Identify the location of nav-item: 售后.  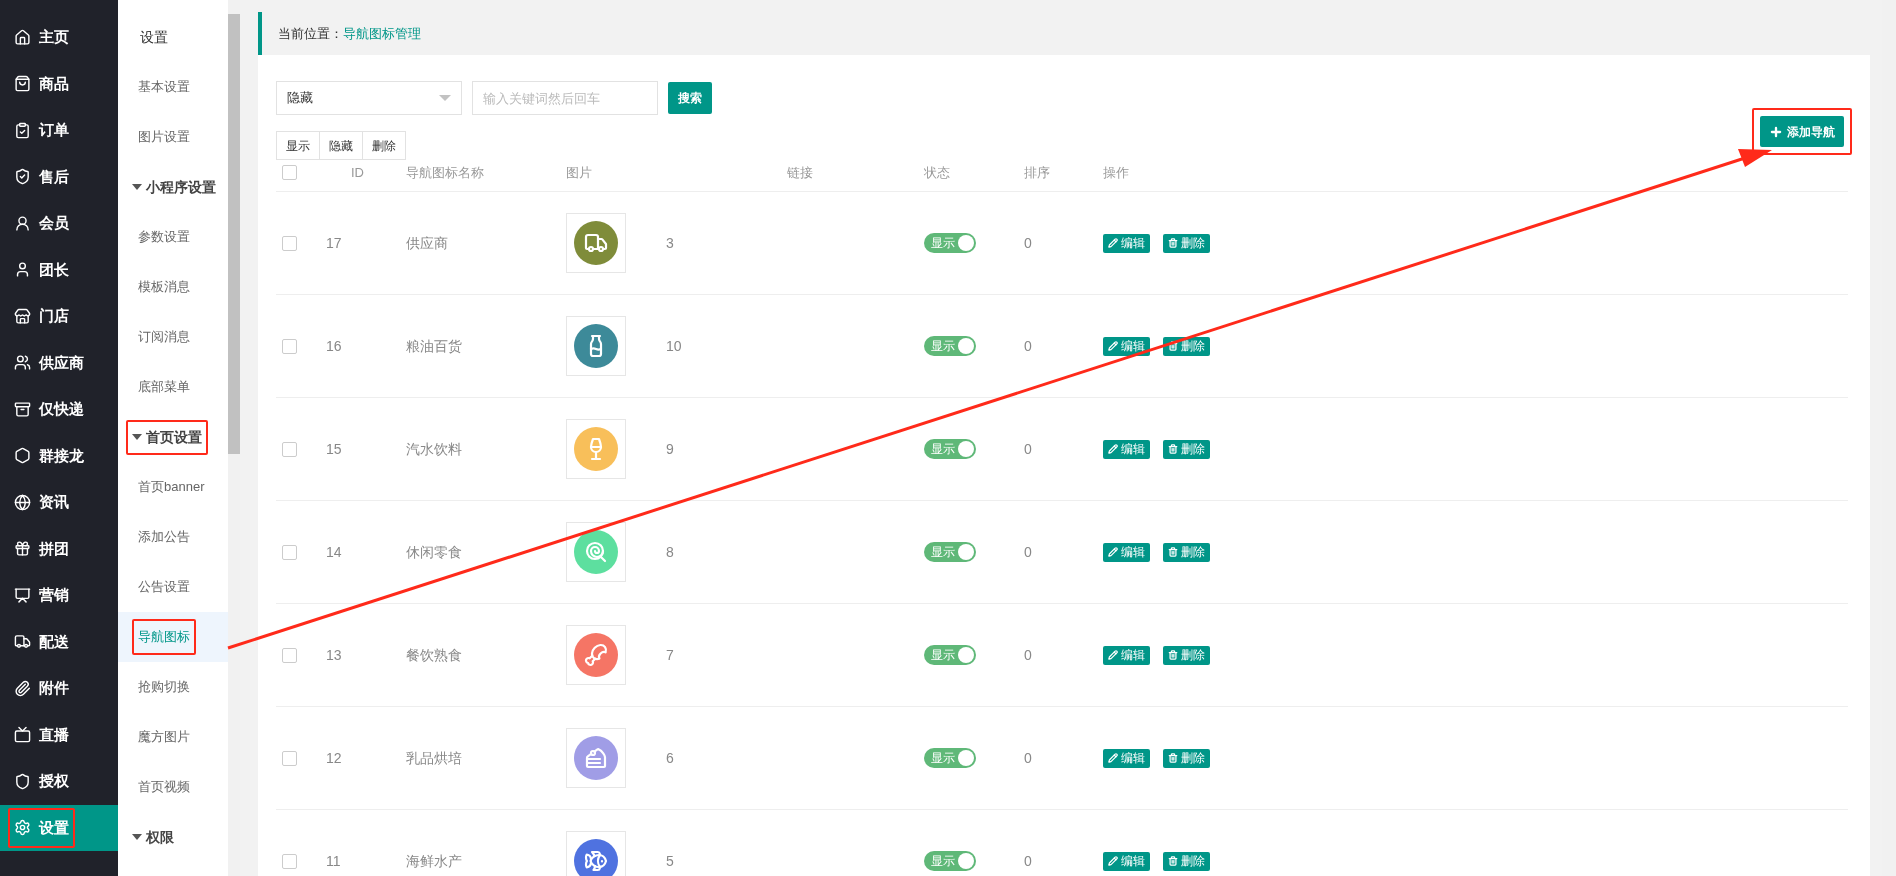
(59, 176).